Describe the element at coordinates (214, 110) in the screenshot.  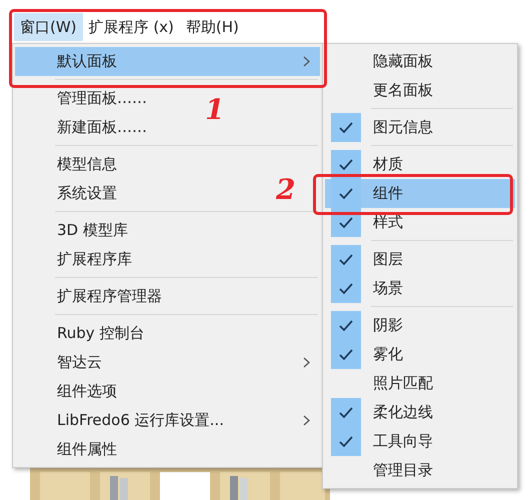
I see `annotation-number: 1` at that location.